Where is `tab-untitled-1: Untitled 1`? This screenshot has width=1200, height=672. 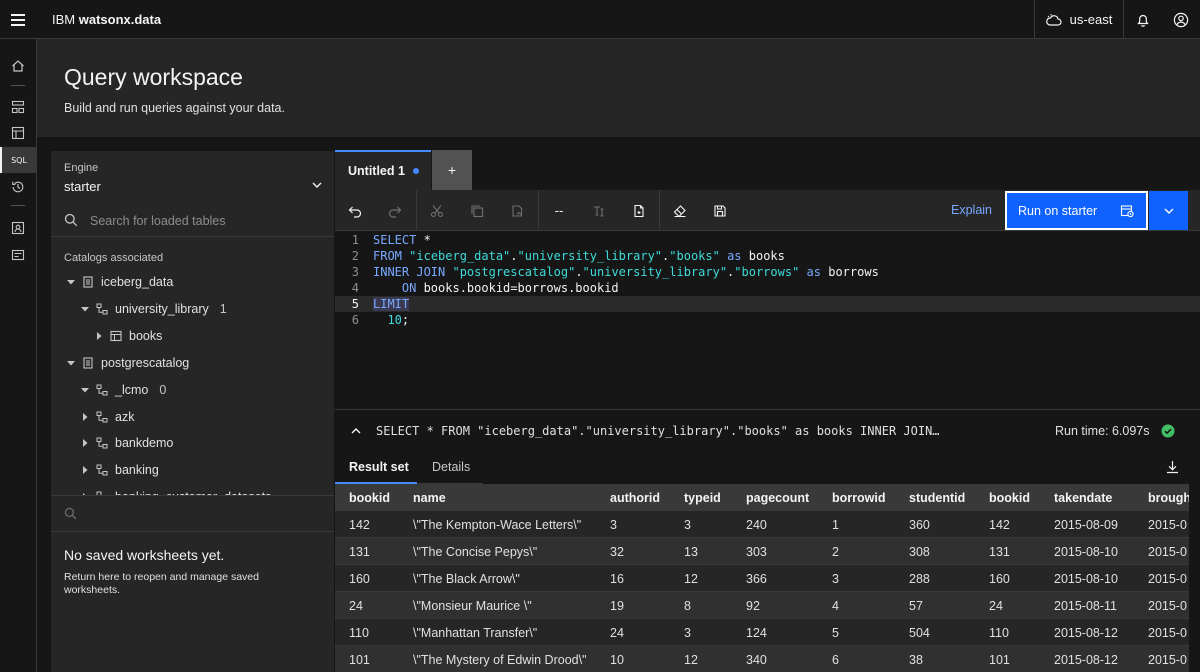 tab-untitled-1: Untitled 1 is located at coordinates (383, 170).